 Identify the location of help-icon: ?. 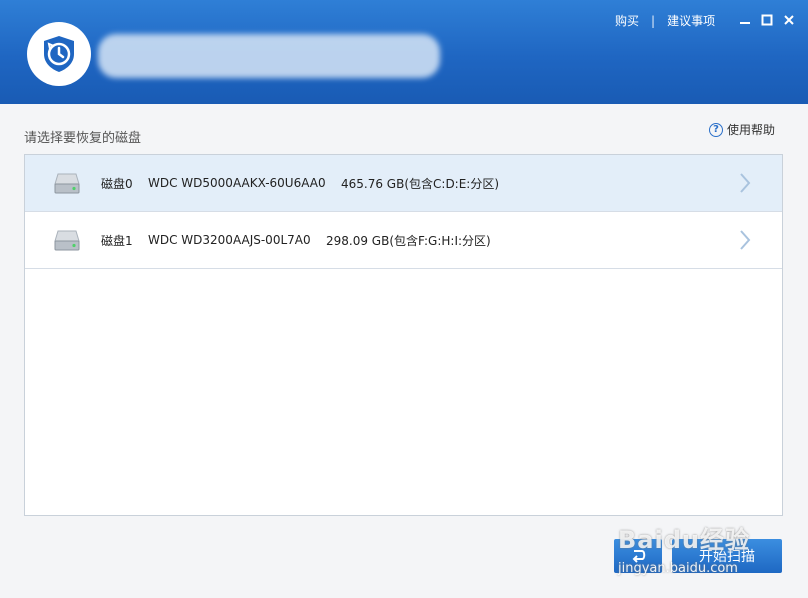
(716, 129).